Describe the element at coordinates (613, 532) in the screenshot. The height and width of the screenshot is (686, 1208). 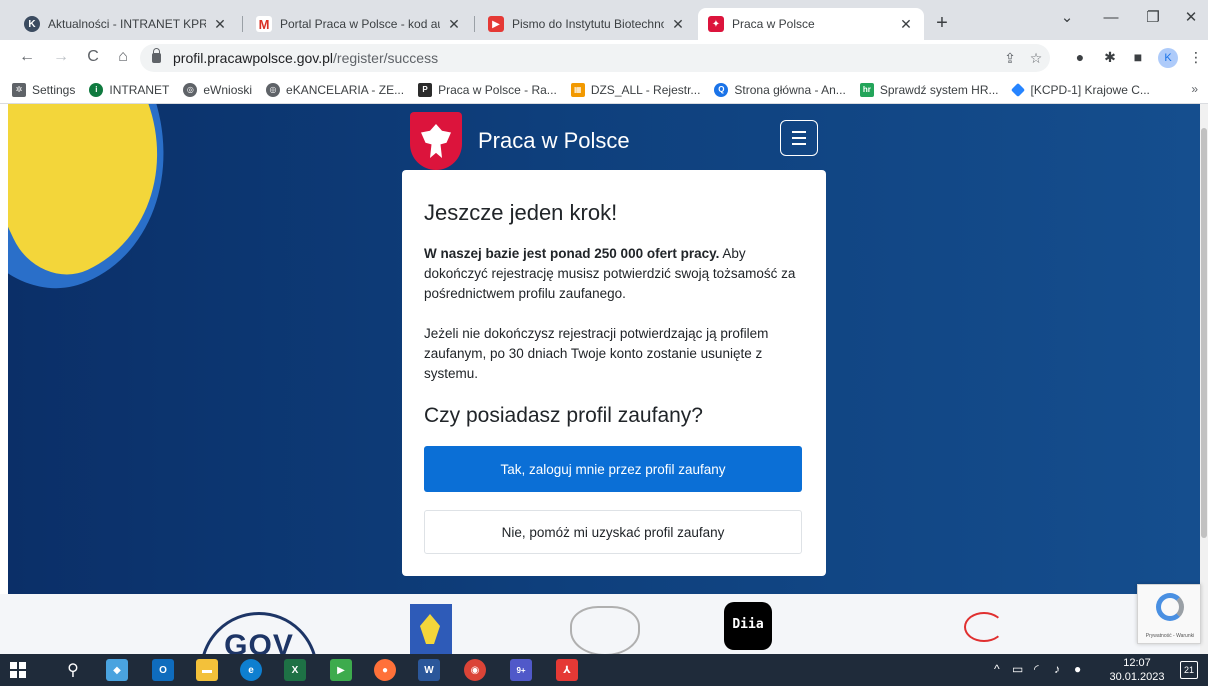
I see `get-trusted-profile-button: Nie, pomóż mi uzyskać profil zaufany` at that location.